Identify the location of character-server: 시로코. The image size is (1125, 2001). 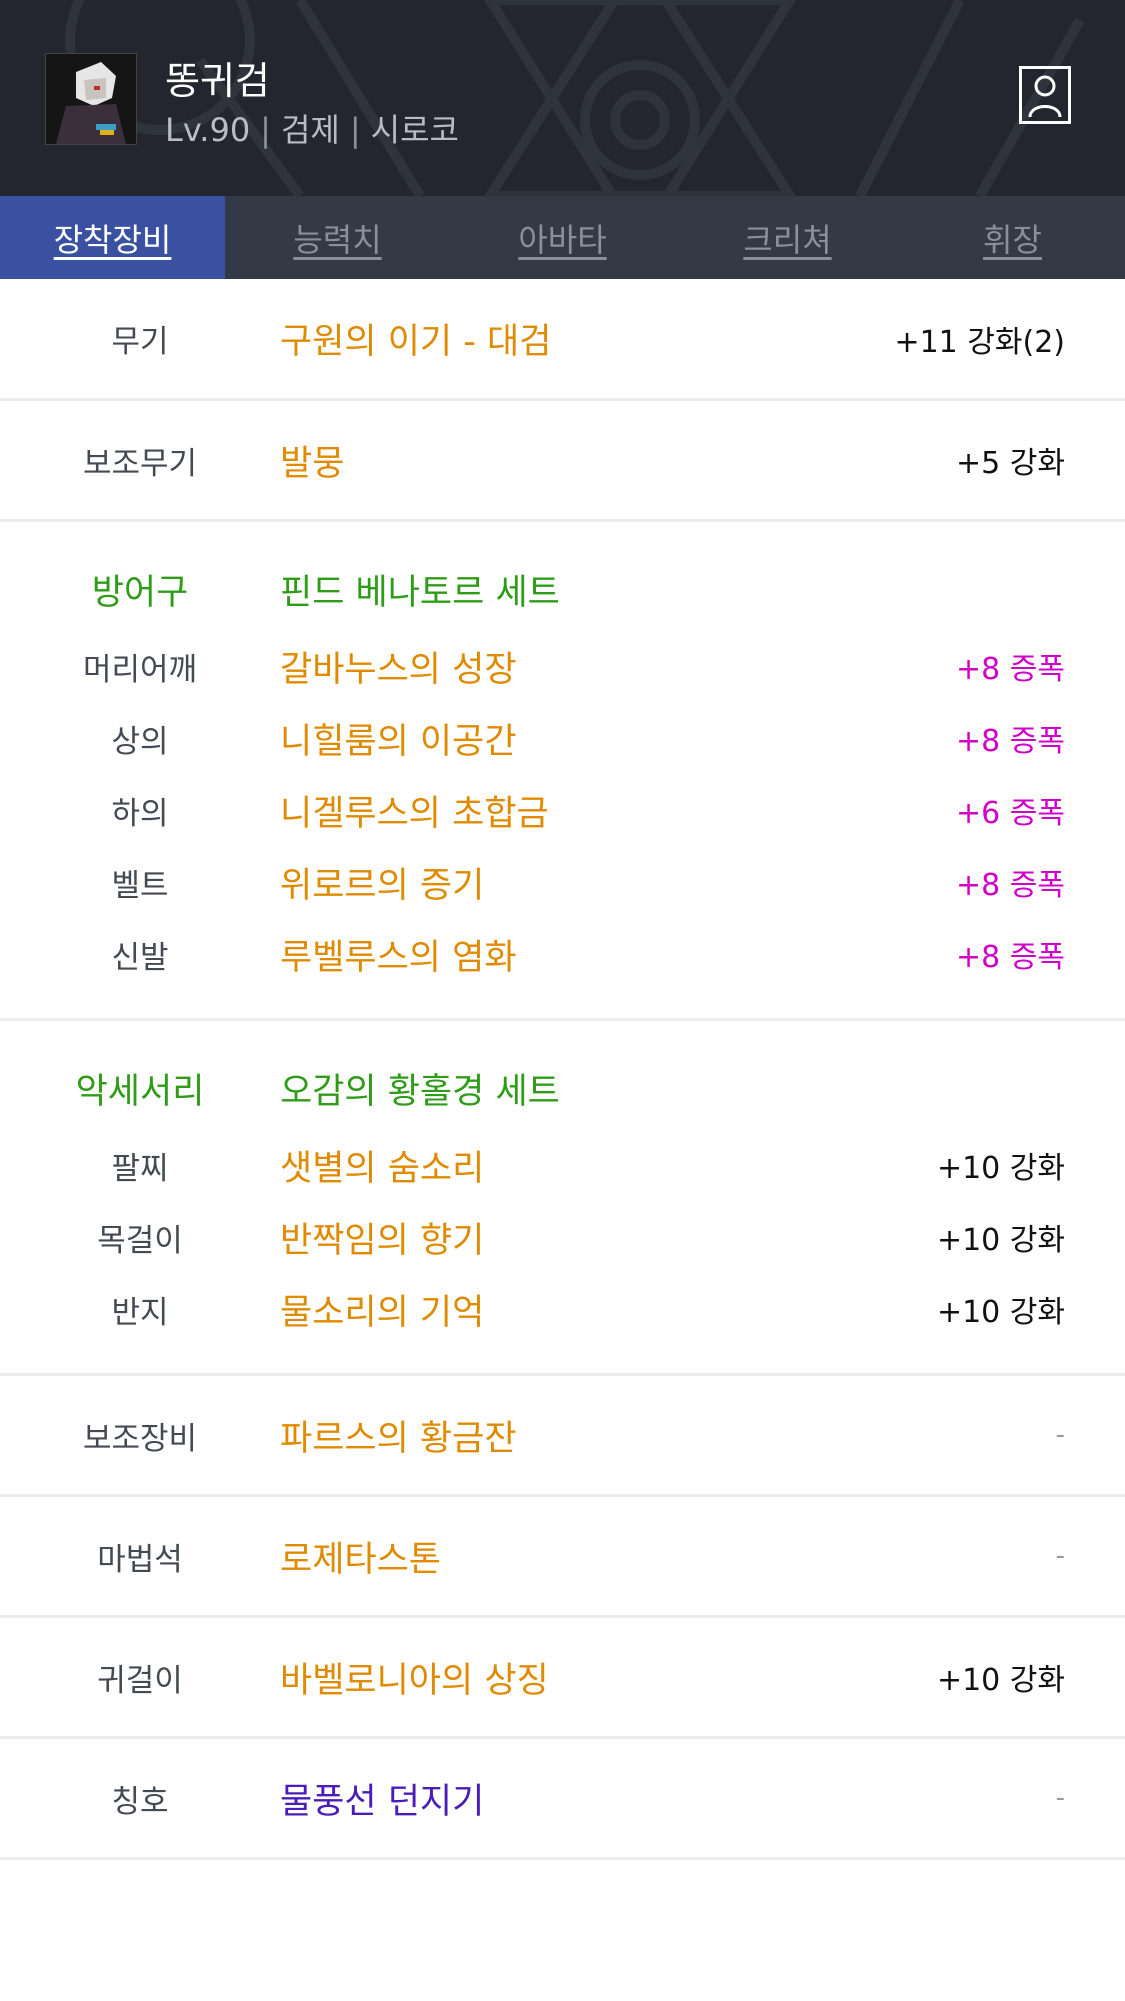
(414, 130).